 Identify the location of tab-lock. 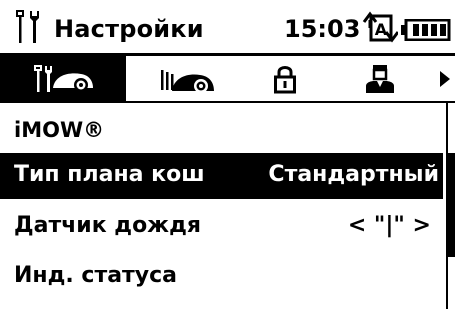
(285, 78).